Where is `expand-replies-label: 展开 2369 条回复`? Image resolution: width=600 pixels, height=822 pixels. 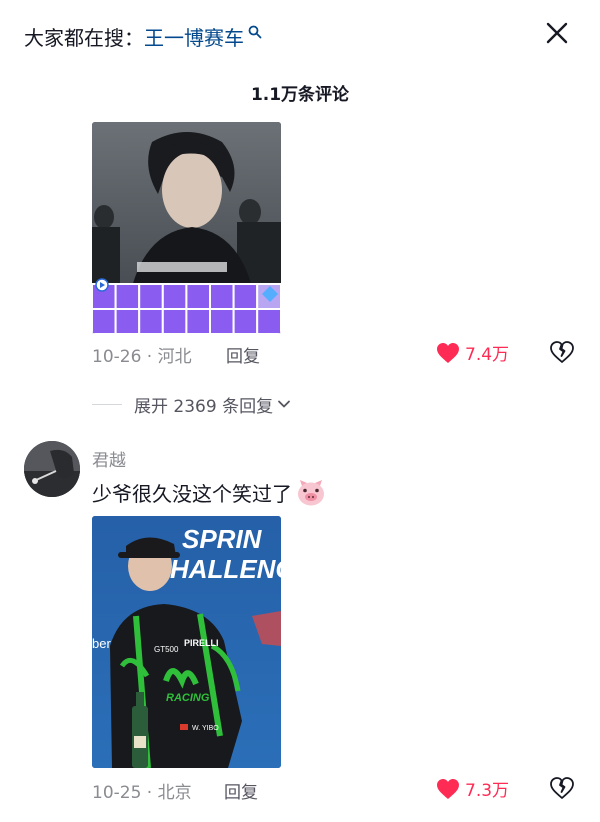 expand-replies-label: 展开 2369 条回复 is located at coordinates (204, 406).